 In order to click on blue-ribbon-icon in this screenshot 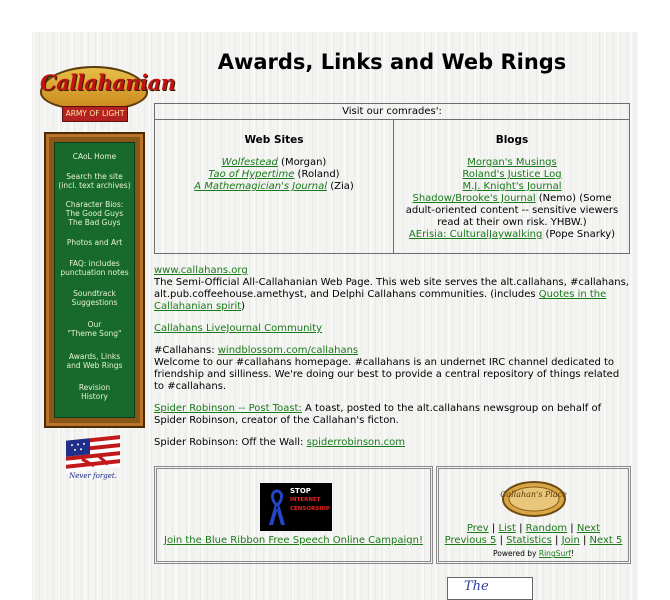, I will do `click(277, 507)`.